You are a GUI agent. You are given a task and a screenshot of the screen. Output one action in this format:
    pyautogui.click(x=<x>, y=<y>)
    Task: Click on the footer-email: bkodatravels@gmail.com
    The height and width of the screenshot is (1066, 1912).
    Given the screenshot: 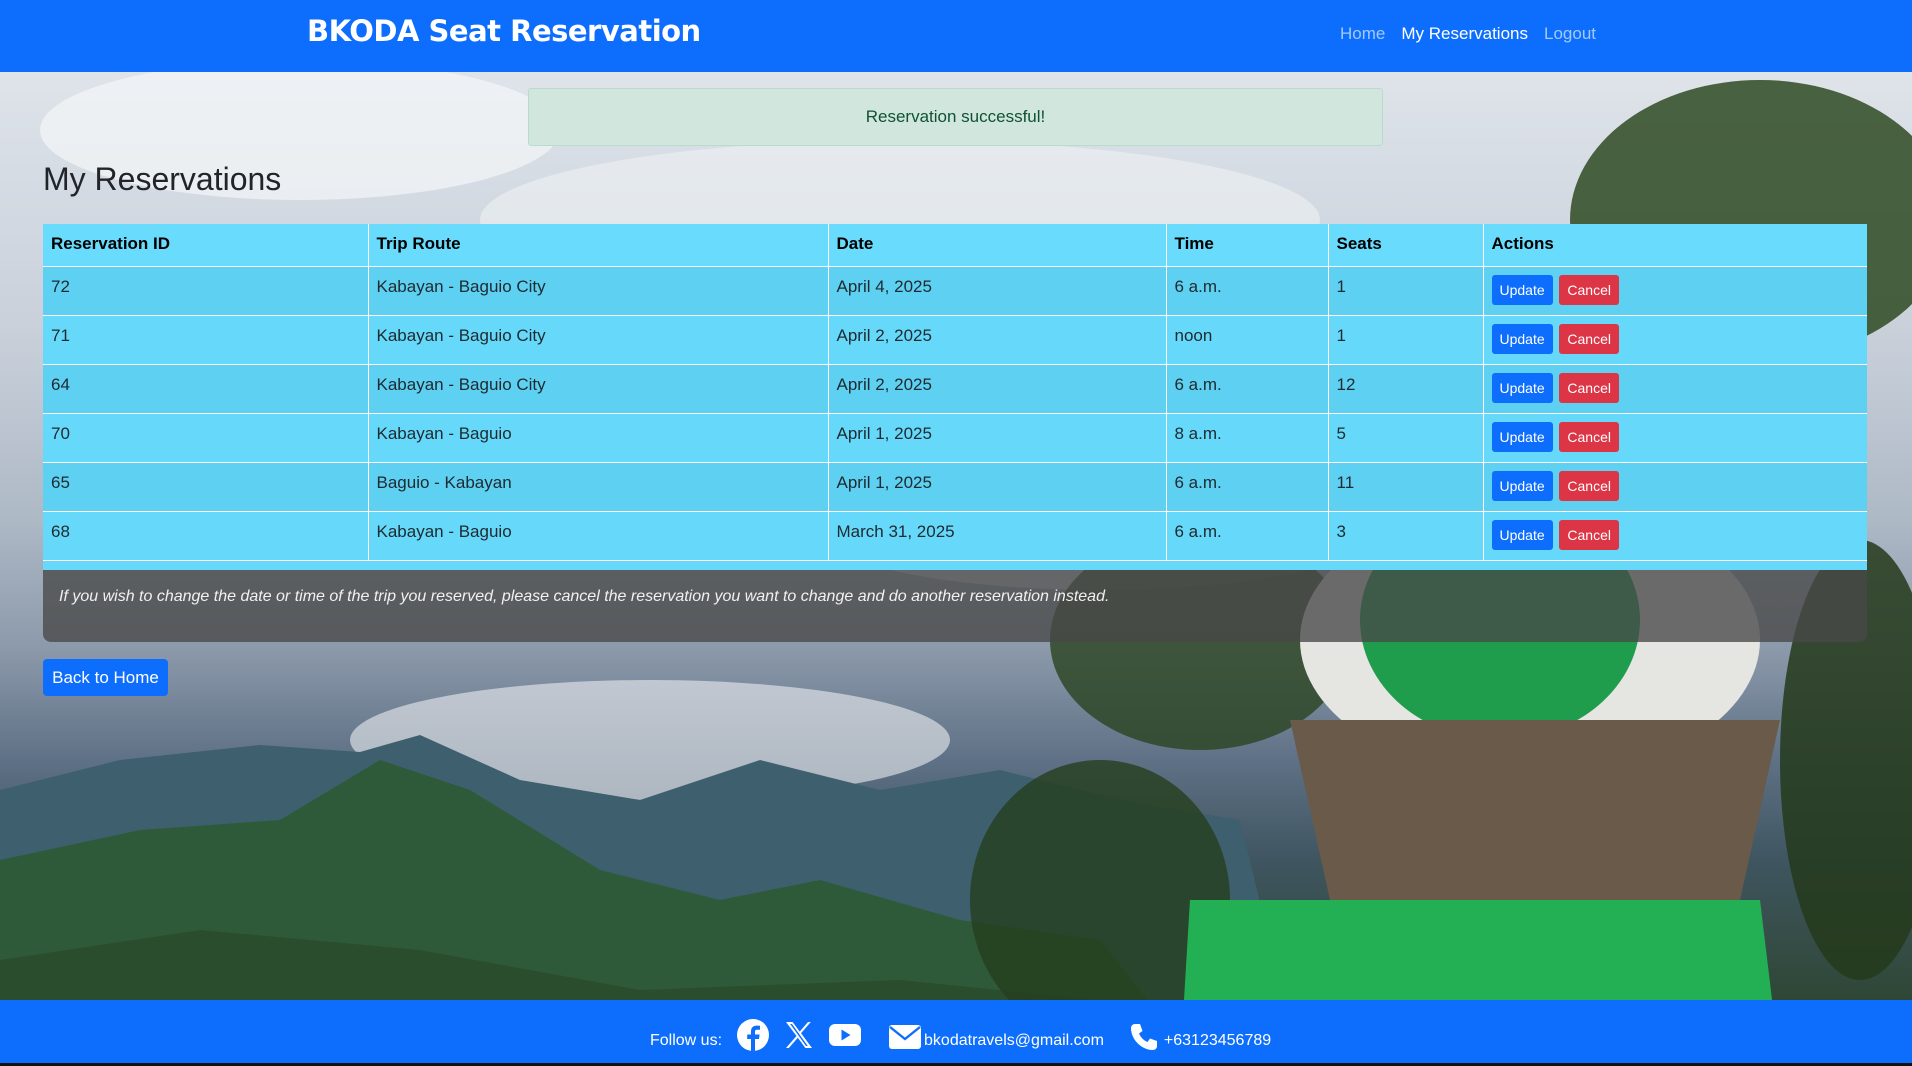 What is the action you would take?
    pyautogui.click(x=996, y=1037)
    